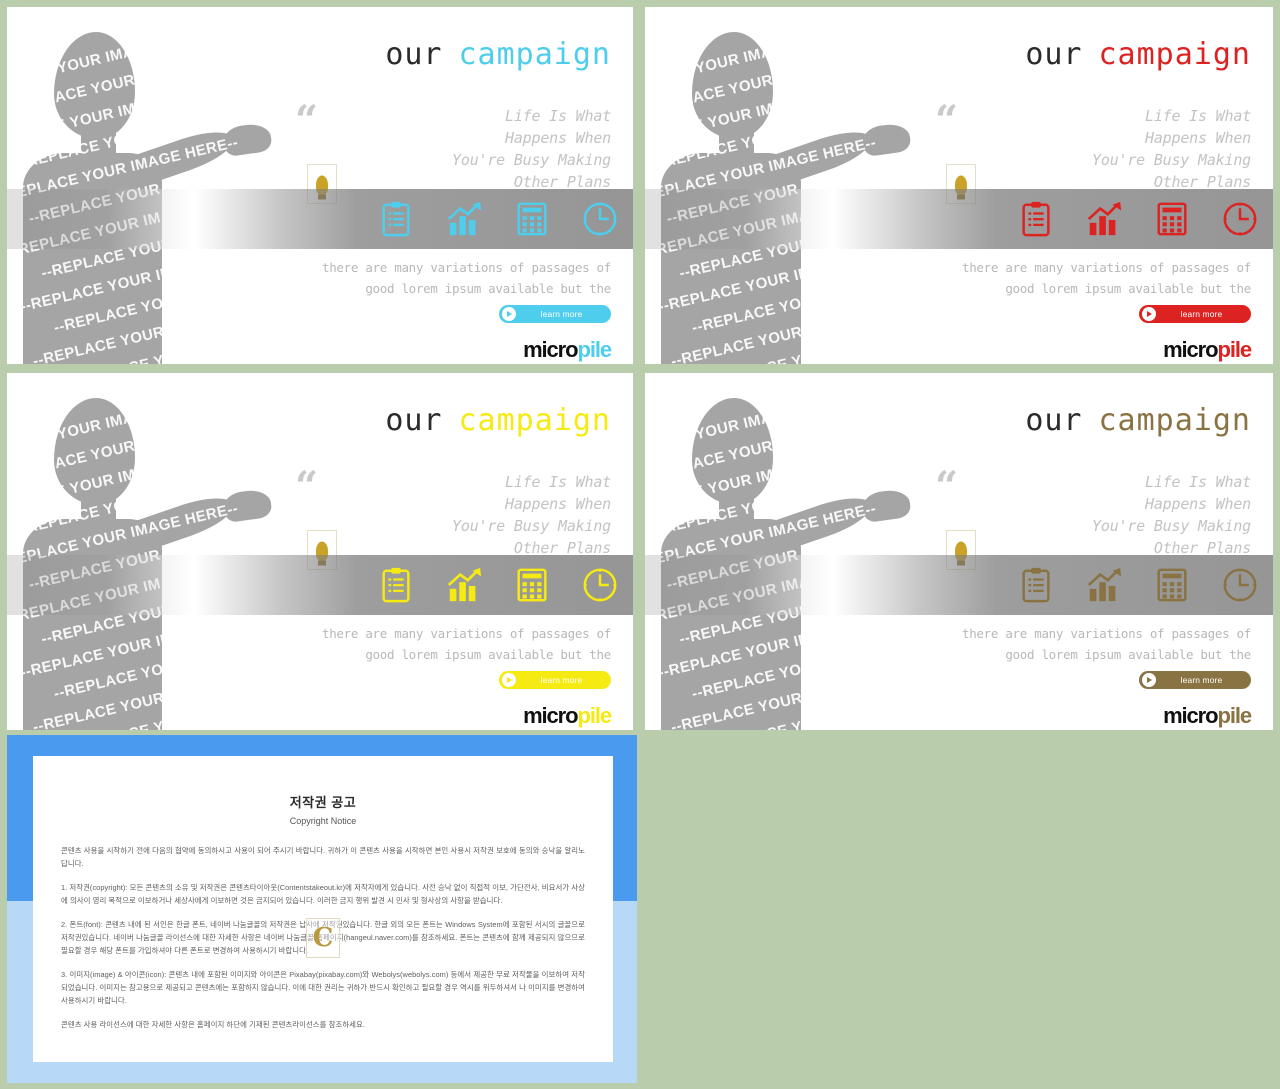 This screenshot has height=1089, width=1280. Describe the element at coordinates (323, 821) in the screenshot. I see `notice-title-en: Copyright Notice` at that location.